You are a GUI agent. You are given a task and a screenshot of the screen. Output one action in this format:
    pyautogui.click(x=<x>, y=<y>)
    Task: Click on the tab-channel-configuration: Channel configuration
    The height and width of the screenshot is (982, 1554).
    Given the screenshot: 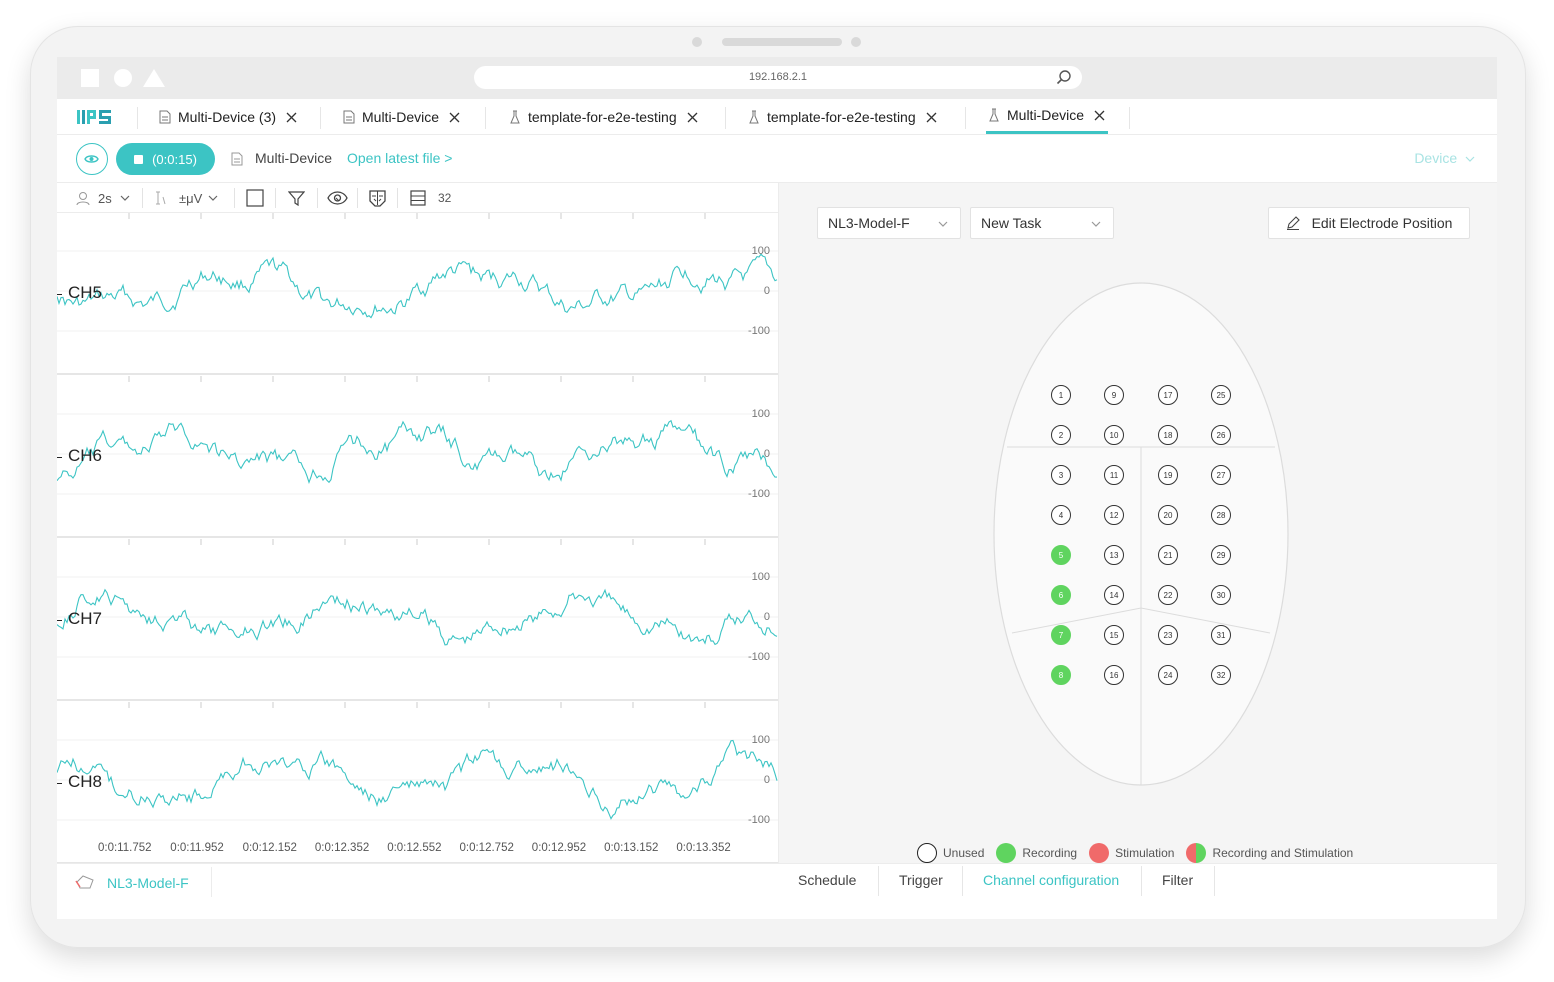 What is the action you would take?
    pyautogui.click(x=1051, y=880)
    